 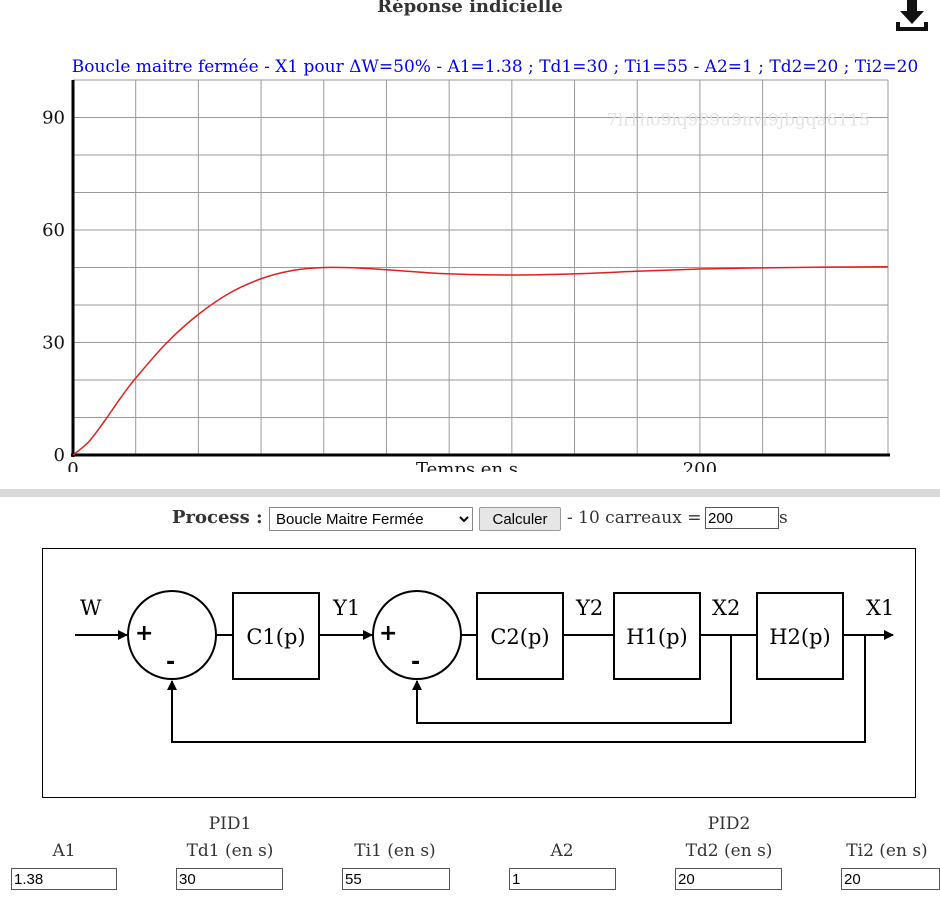 I want to click on label-c1: C1(p), so click(x=275, y=637).